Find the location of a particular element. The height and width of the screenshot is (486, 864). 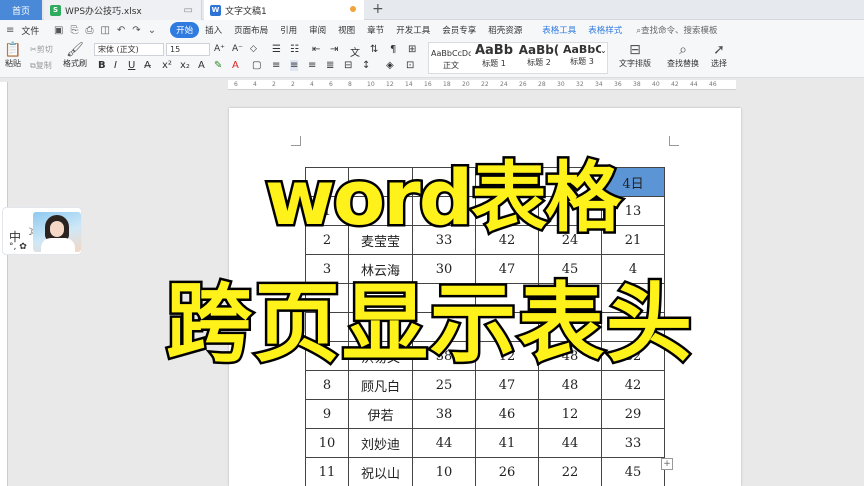

chinese-layout-icon: 文 is located at coordinates (355, 51).